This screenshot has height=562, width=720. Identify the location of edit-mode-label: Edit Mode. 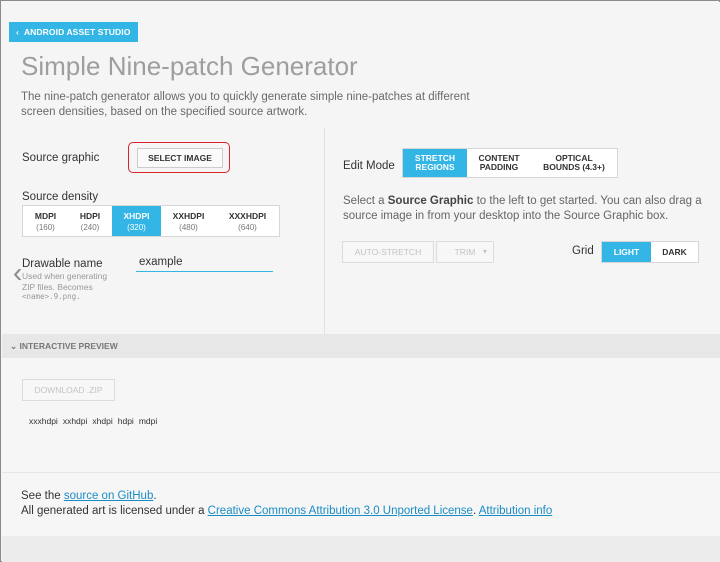
(369, 166).